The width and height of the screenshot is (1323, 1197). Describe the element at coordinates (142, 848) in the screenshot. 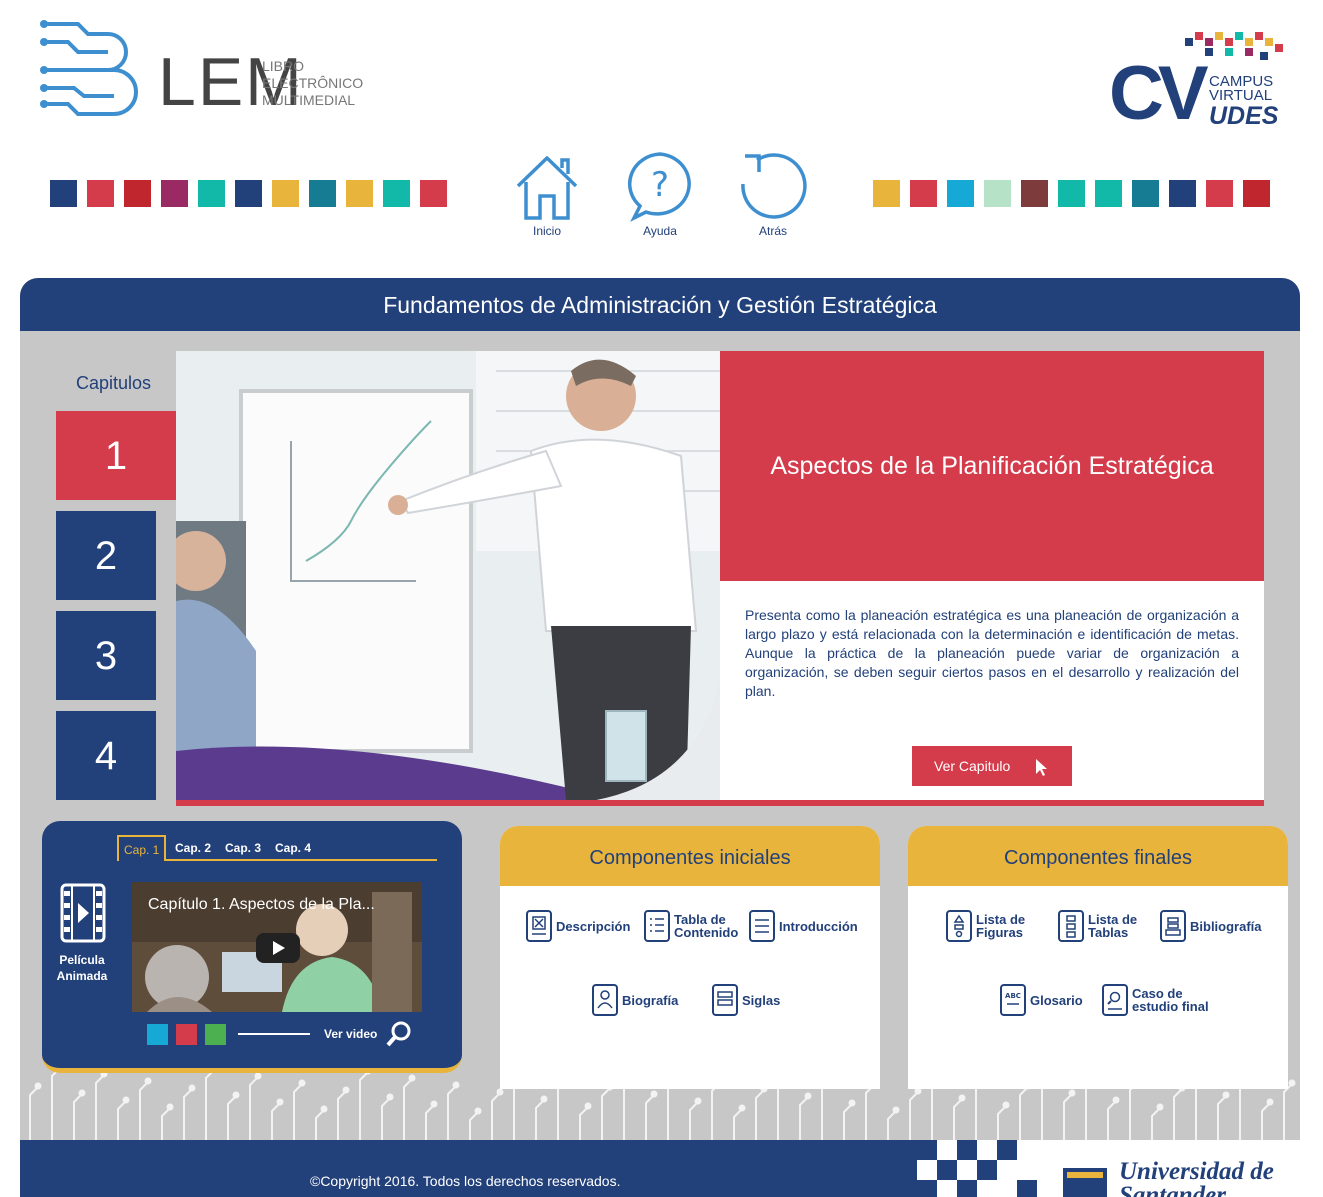

I see `video-tab-cap-1: Cap. 1` at that location.